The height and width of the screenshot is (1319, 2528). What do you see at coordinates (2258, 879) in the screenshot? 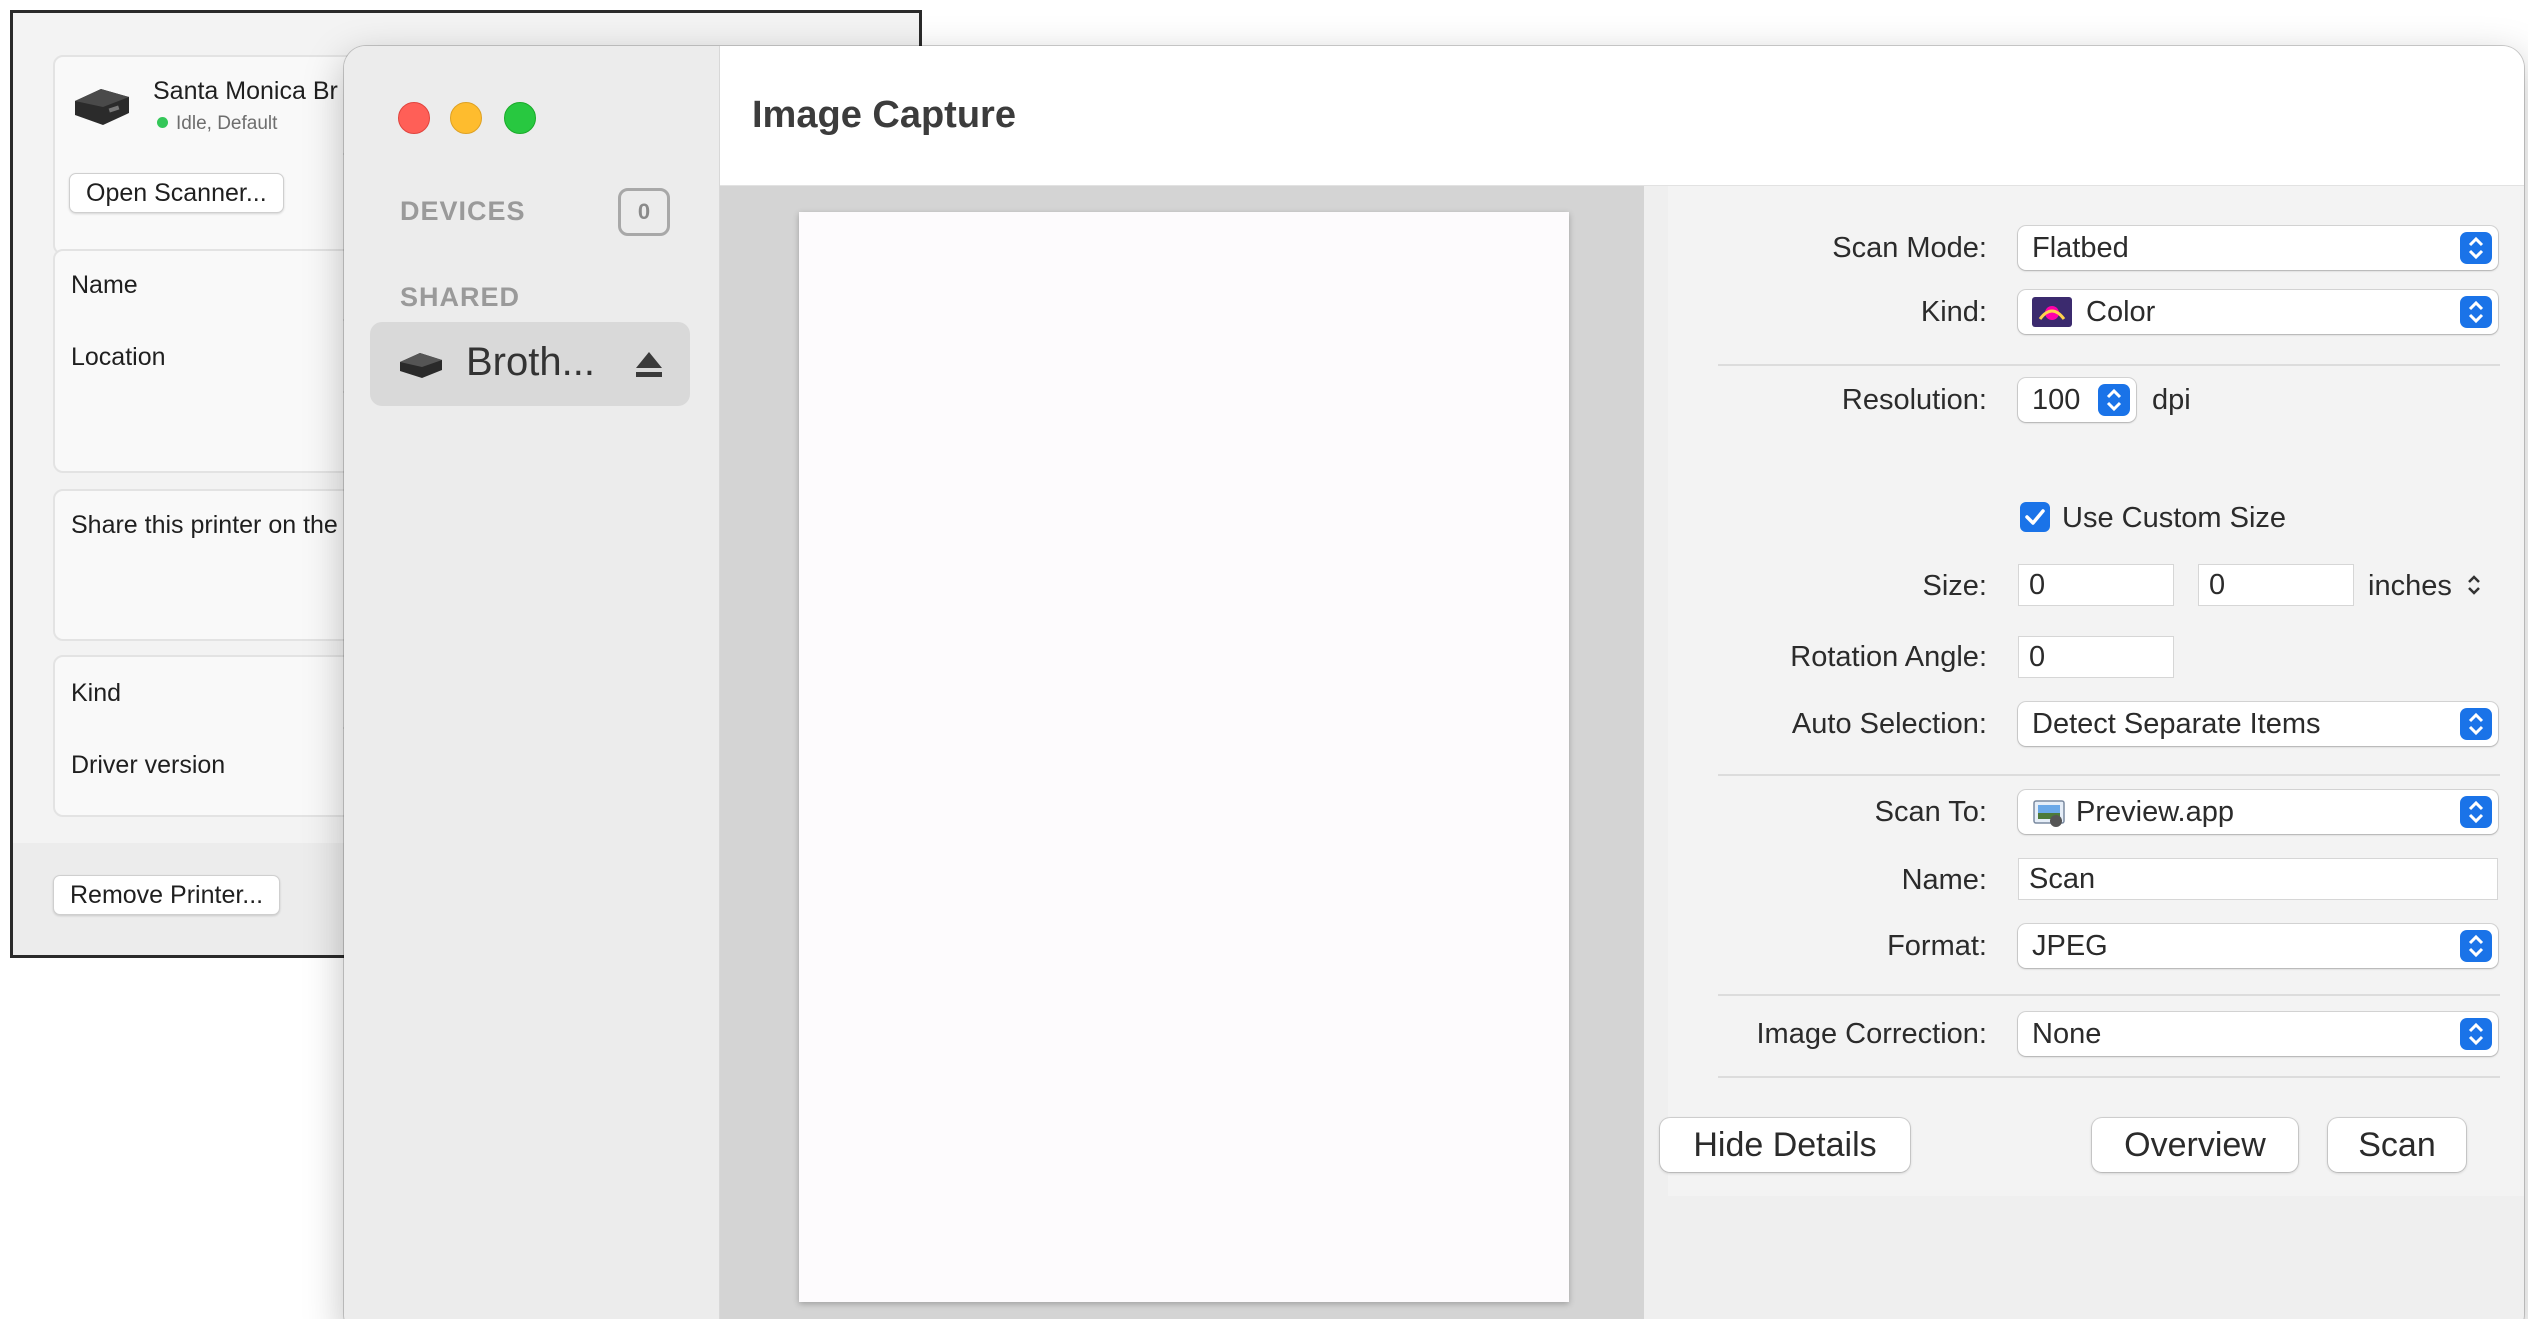
I see `scan-name-field: Scan` at bounding box center [2258, 879].